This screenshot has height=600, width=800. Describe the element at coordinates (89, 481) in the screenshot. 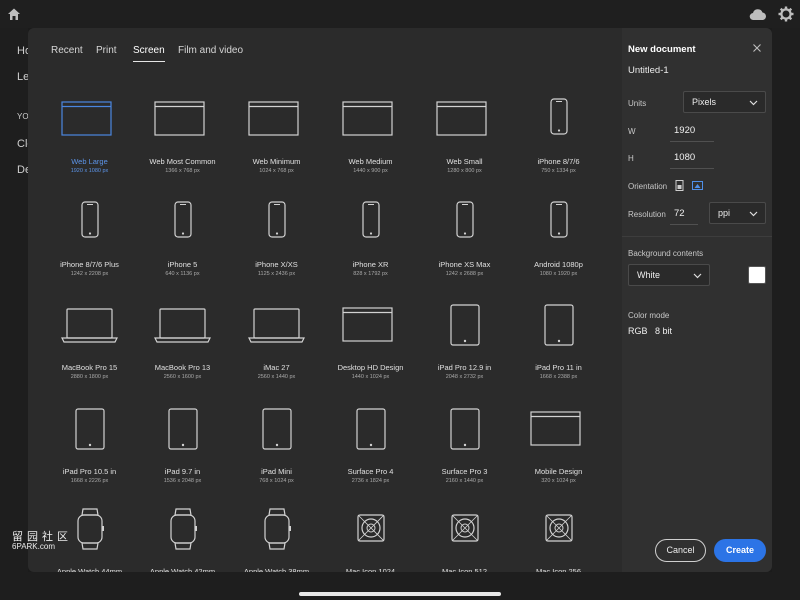

I see `preset-size: 1668 x 2226 px` at that location.